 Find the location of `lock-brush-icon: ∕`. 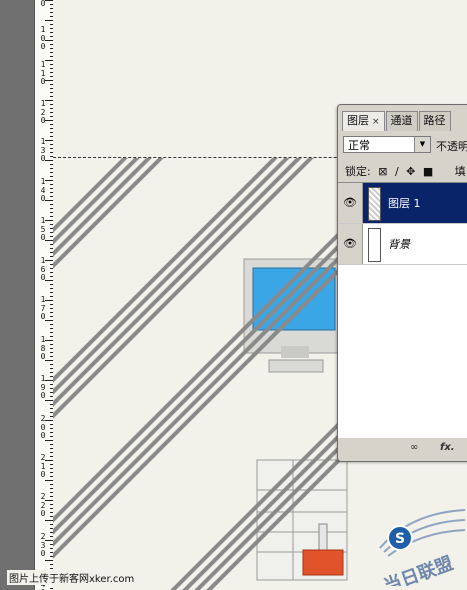

lock-brush-icon: ∕ is located at coordinates (397, 171).